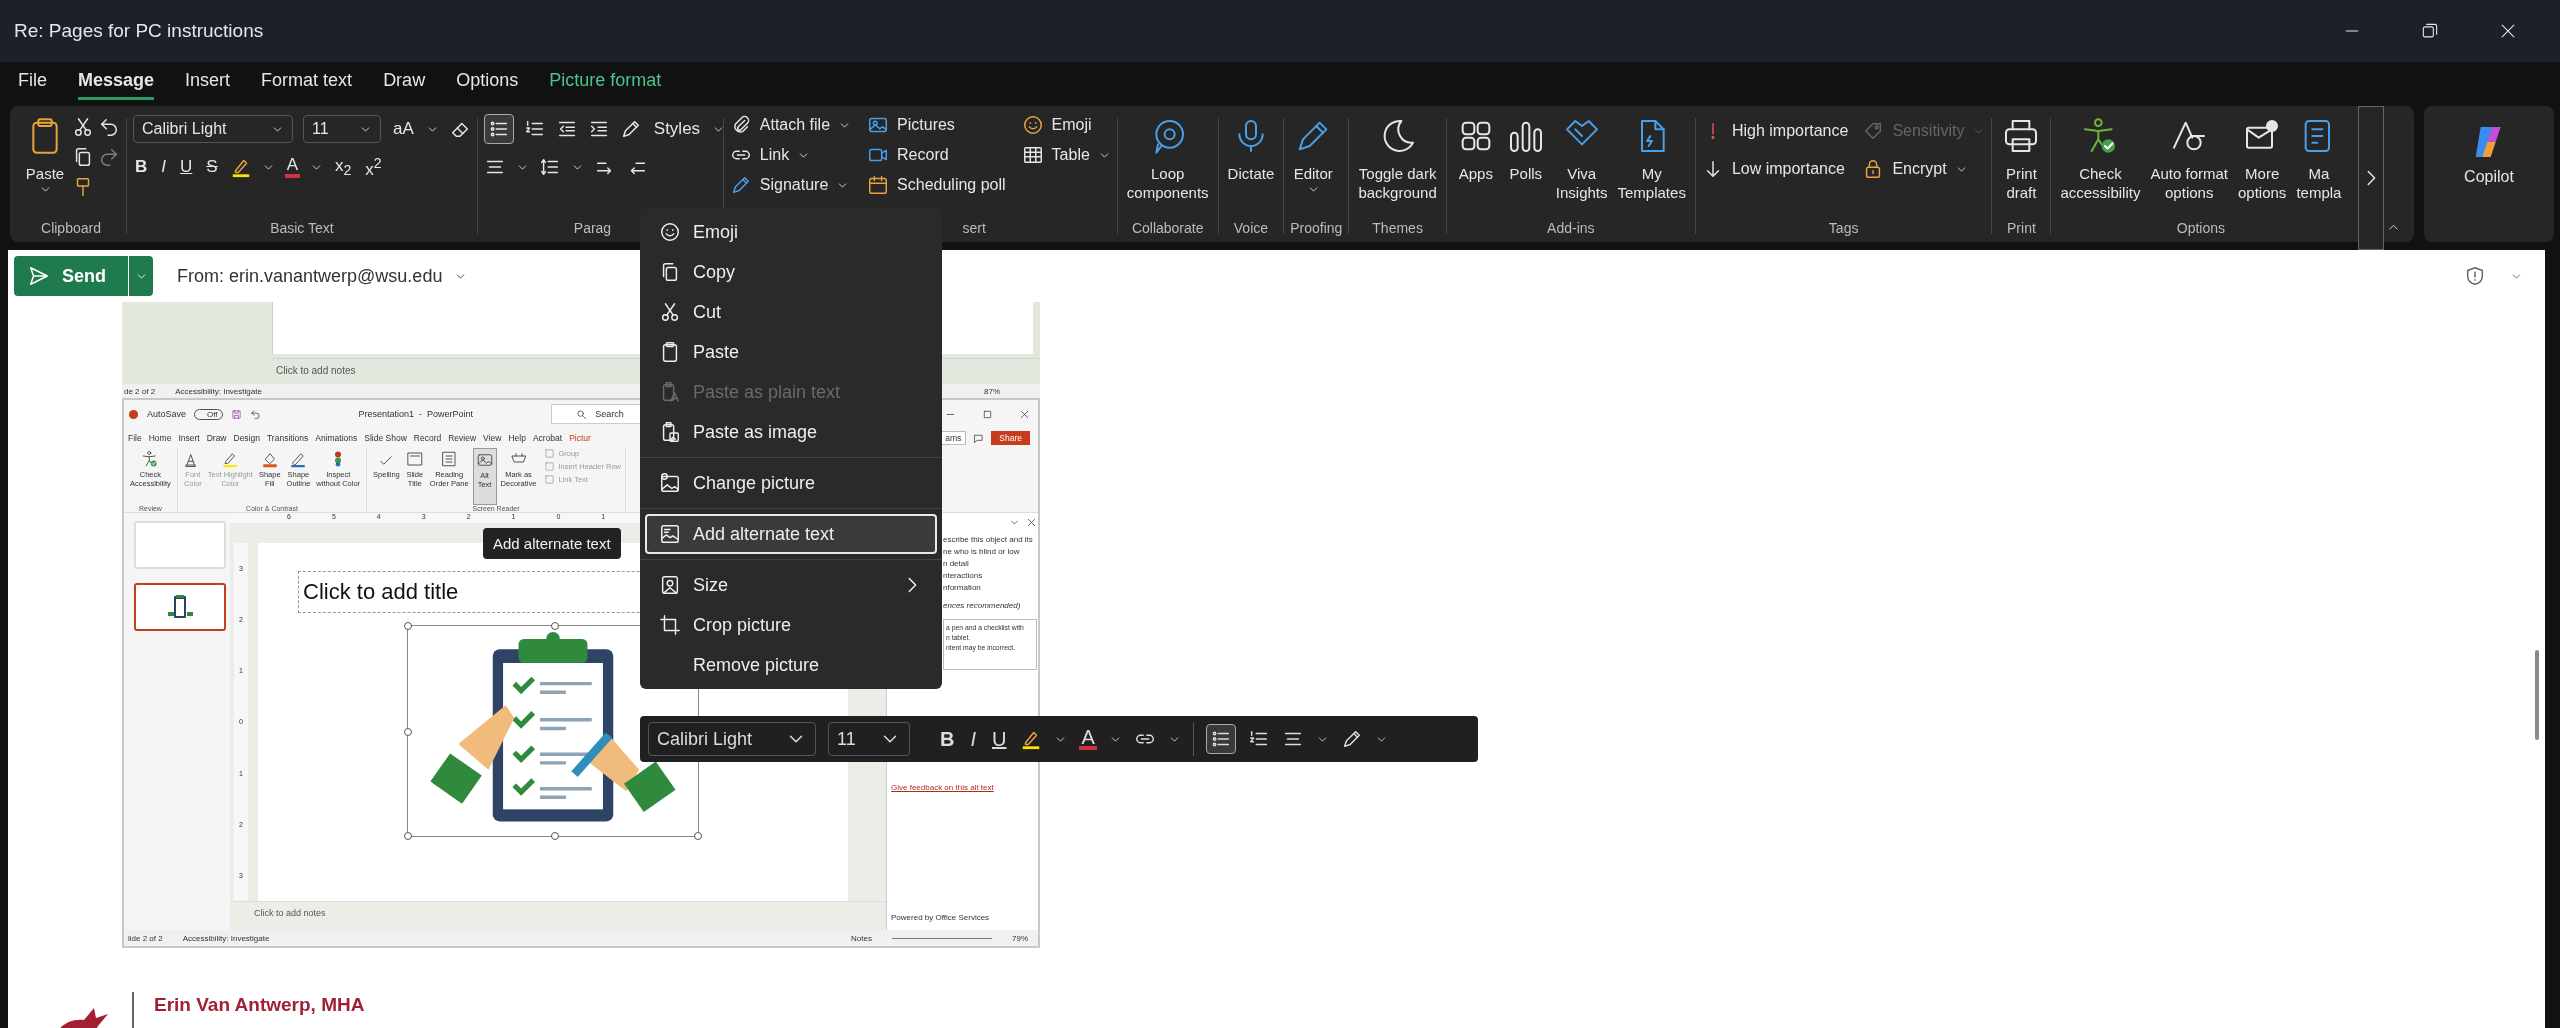 The width and height of the screenshot is (2560, 1028). Describe the element at coordinates (1167, 229) in the screenshot. I see `group-label: Collaborate` at that location.